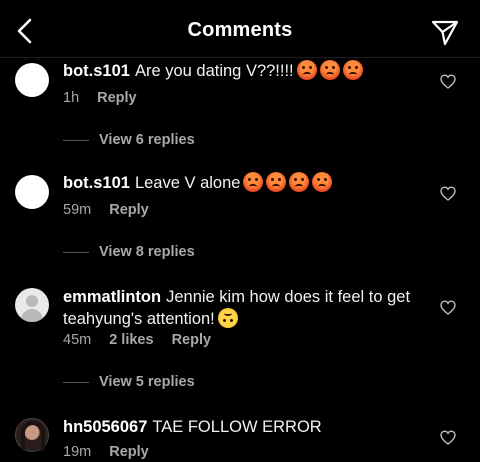  I want to click on avatar-photo-hair, so click(33, 436).